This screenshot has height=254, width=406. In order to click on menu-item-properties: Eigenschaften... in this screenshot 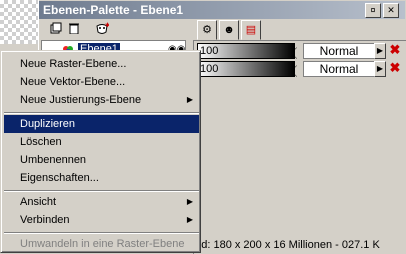, I will do `click(101, 178)`.